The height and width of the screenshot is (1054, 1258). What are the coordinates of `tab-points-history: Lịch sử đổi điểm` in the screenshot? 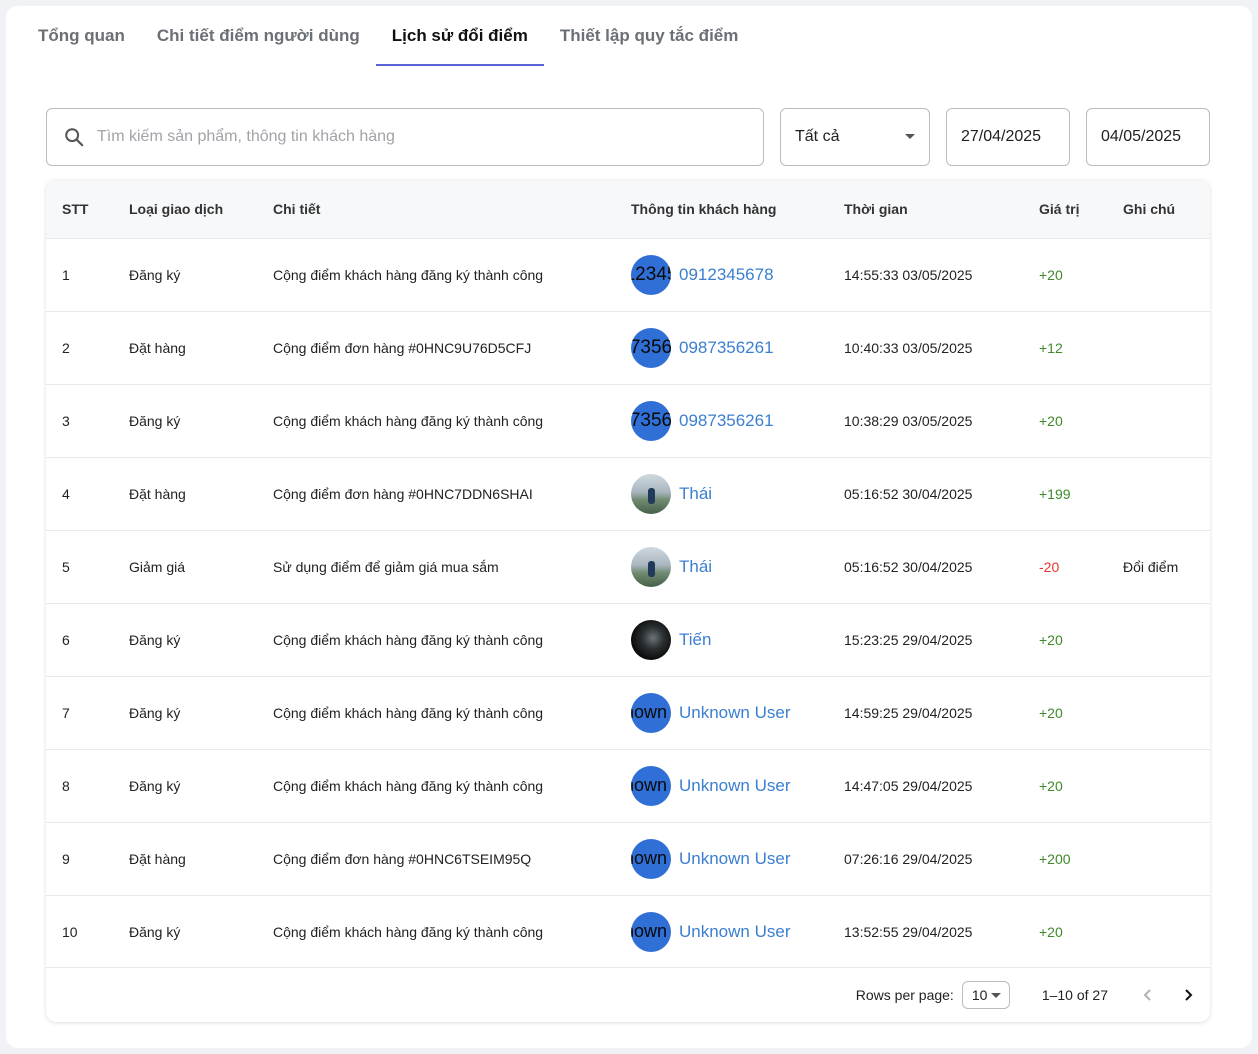 It's located at (459, 36).